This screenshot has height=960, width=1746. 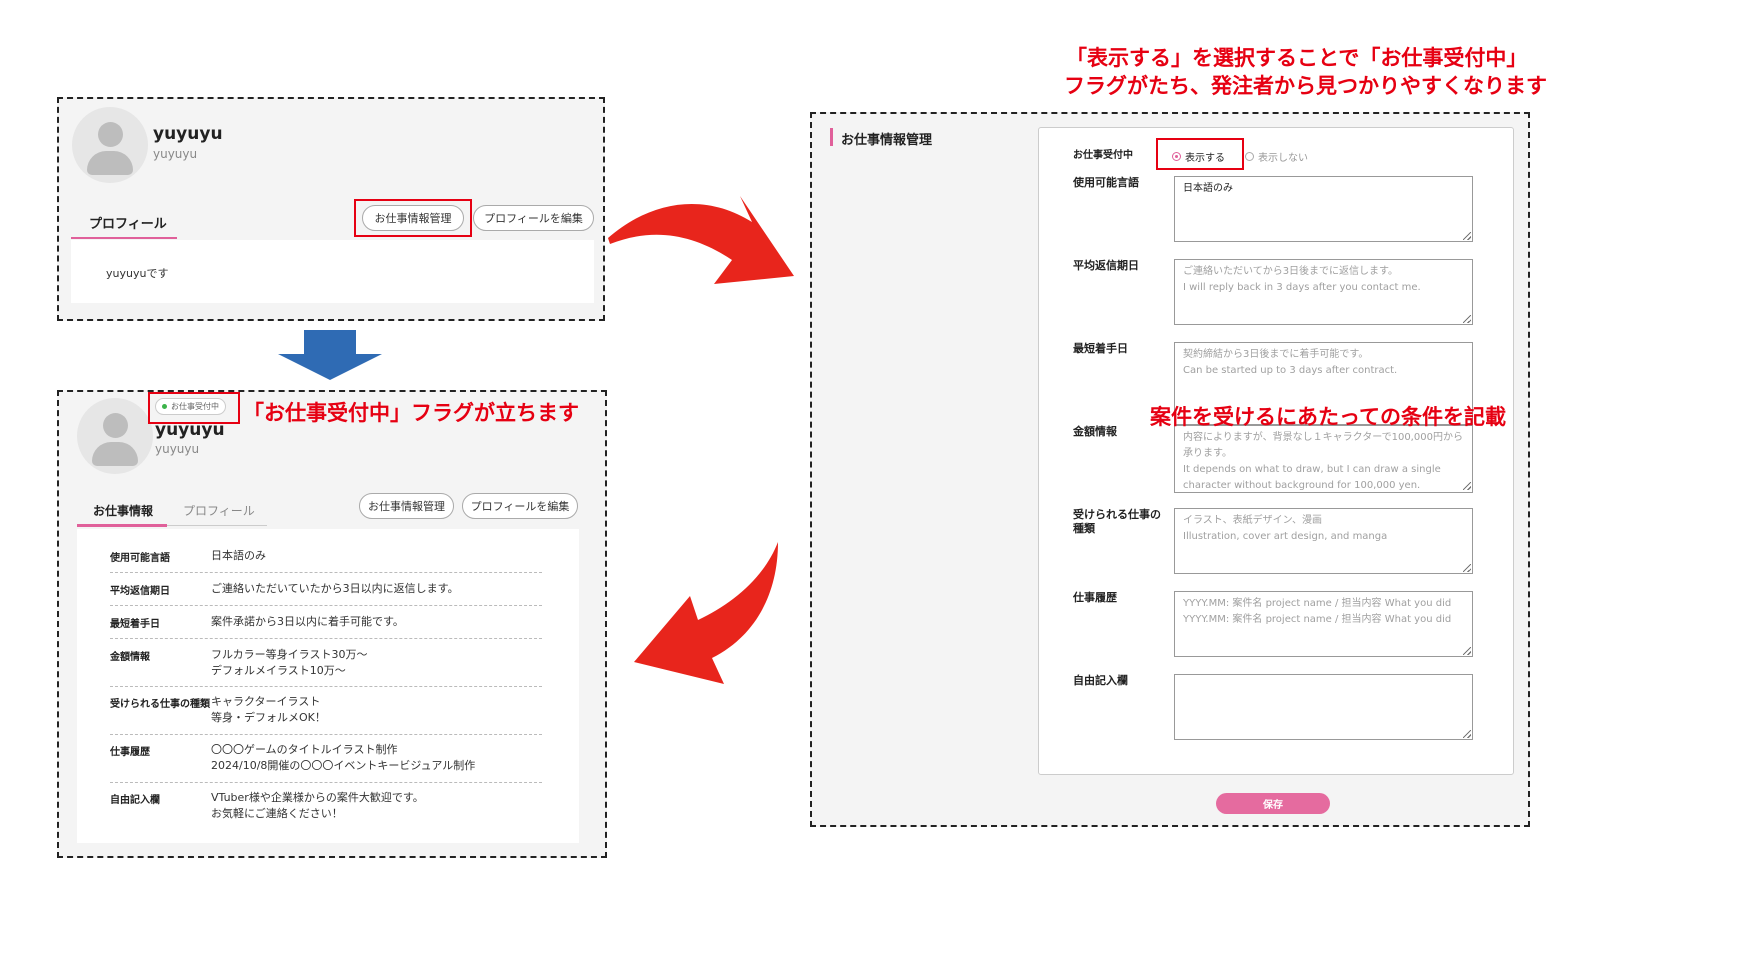 I want to click on field-label: 受けられる仕事の種類, so click(x=1117, y=521).